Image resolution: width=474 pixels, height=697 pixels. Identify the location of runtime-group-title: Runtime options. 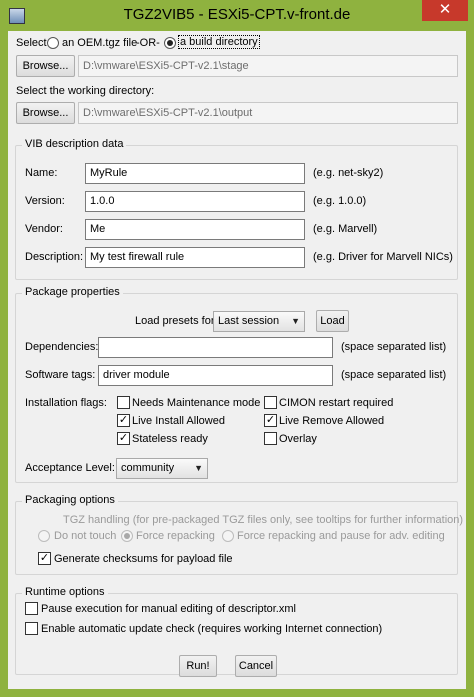
(65, 592).